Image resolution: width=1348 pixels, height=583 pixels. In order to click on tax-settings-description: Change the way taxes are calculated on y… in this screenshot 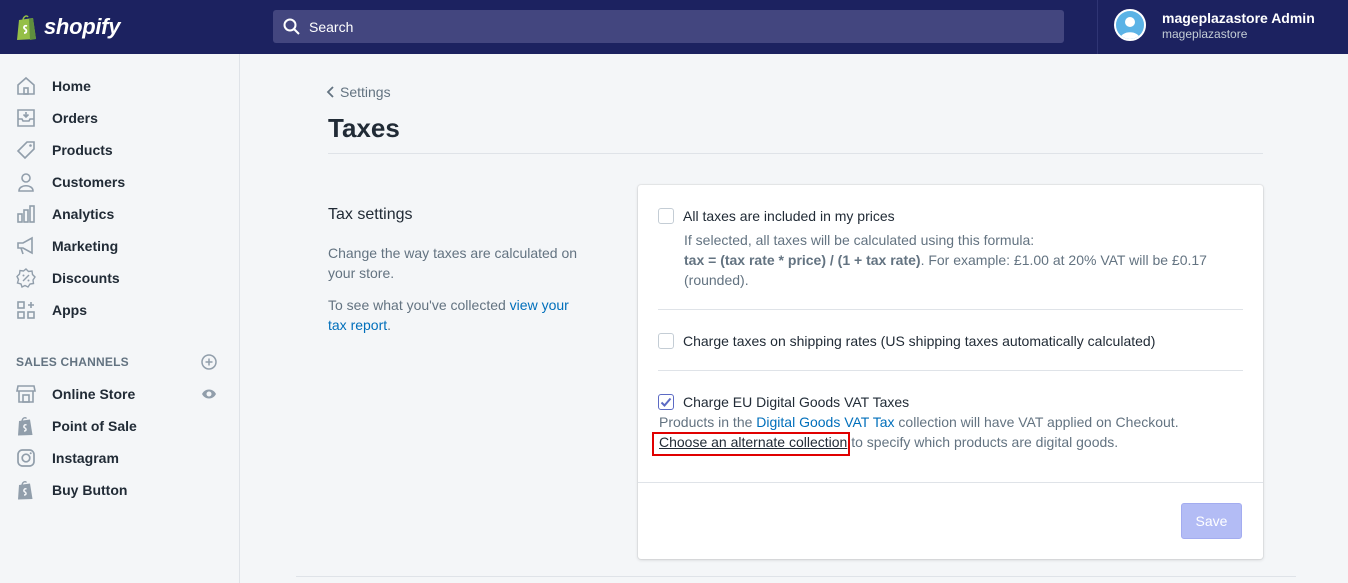, I will do `click(453, 263)`.